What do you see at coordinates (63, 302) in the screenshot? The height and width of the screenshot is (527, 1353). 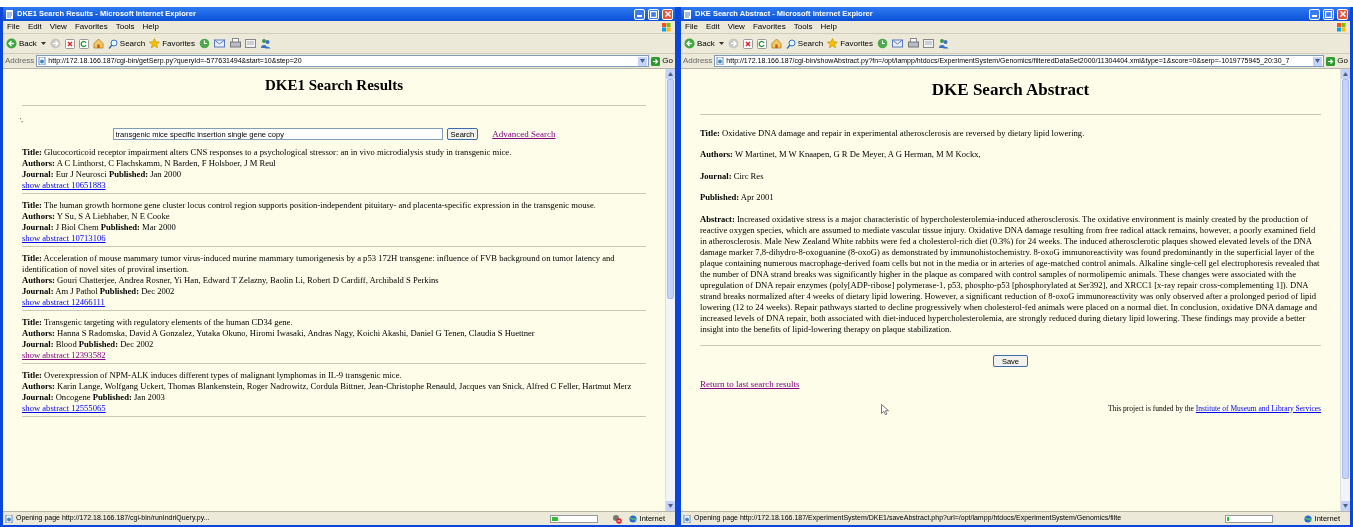 I see `show-abstract-link: show abstract 12466111` at bounding box center [63, 302].